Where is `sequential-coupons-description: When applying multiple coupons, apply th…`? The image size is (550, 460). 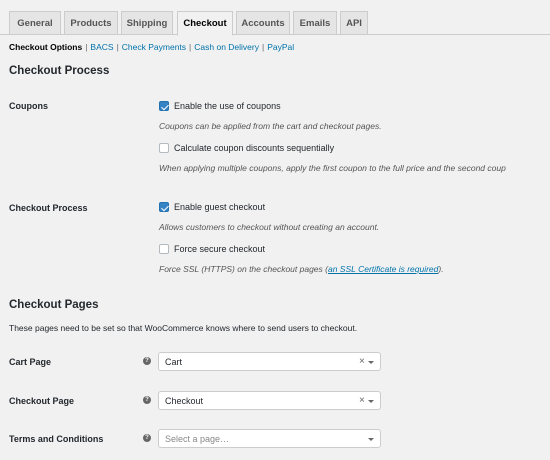
sequential-coupons-description: When applying multiple coupons, apply th… is located at coordinates (332, 168).